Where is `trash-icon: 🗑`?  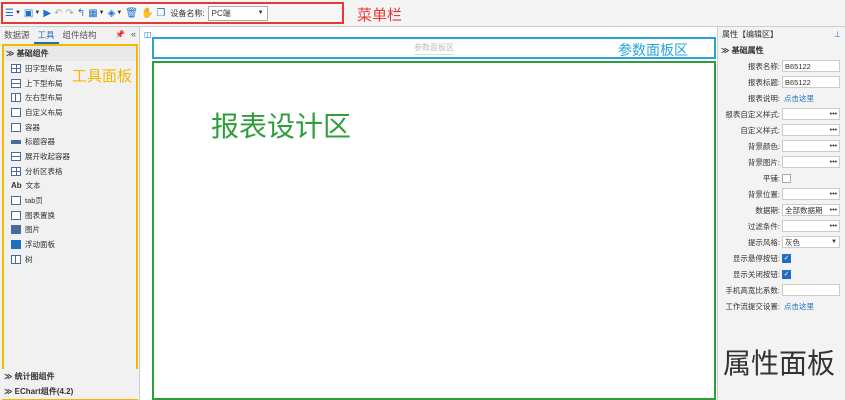
trash-icon: 🗑 is located at coordinates (131, 13).